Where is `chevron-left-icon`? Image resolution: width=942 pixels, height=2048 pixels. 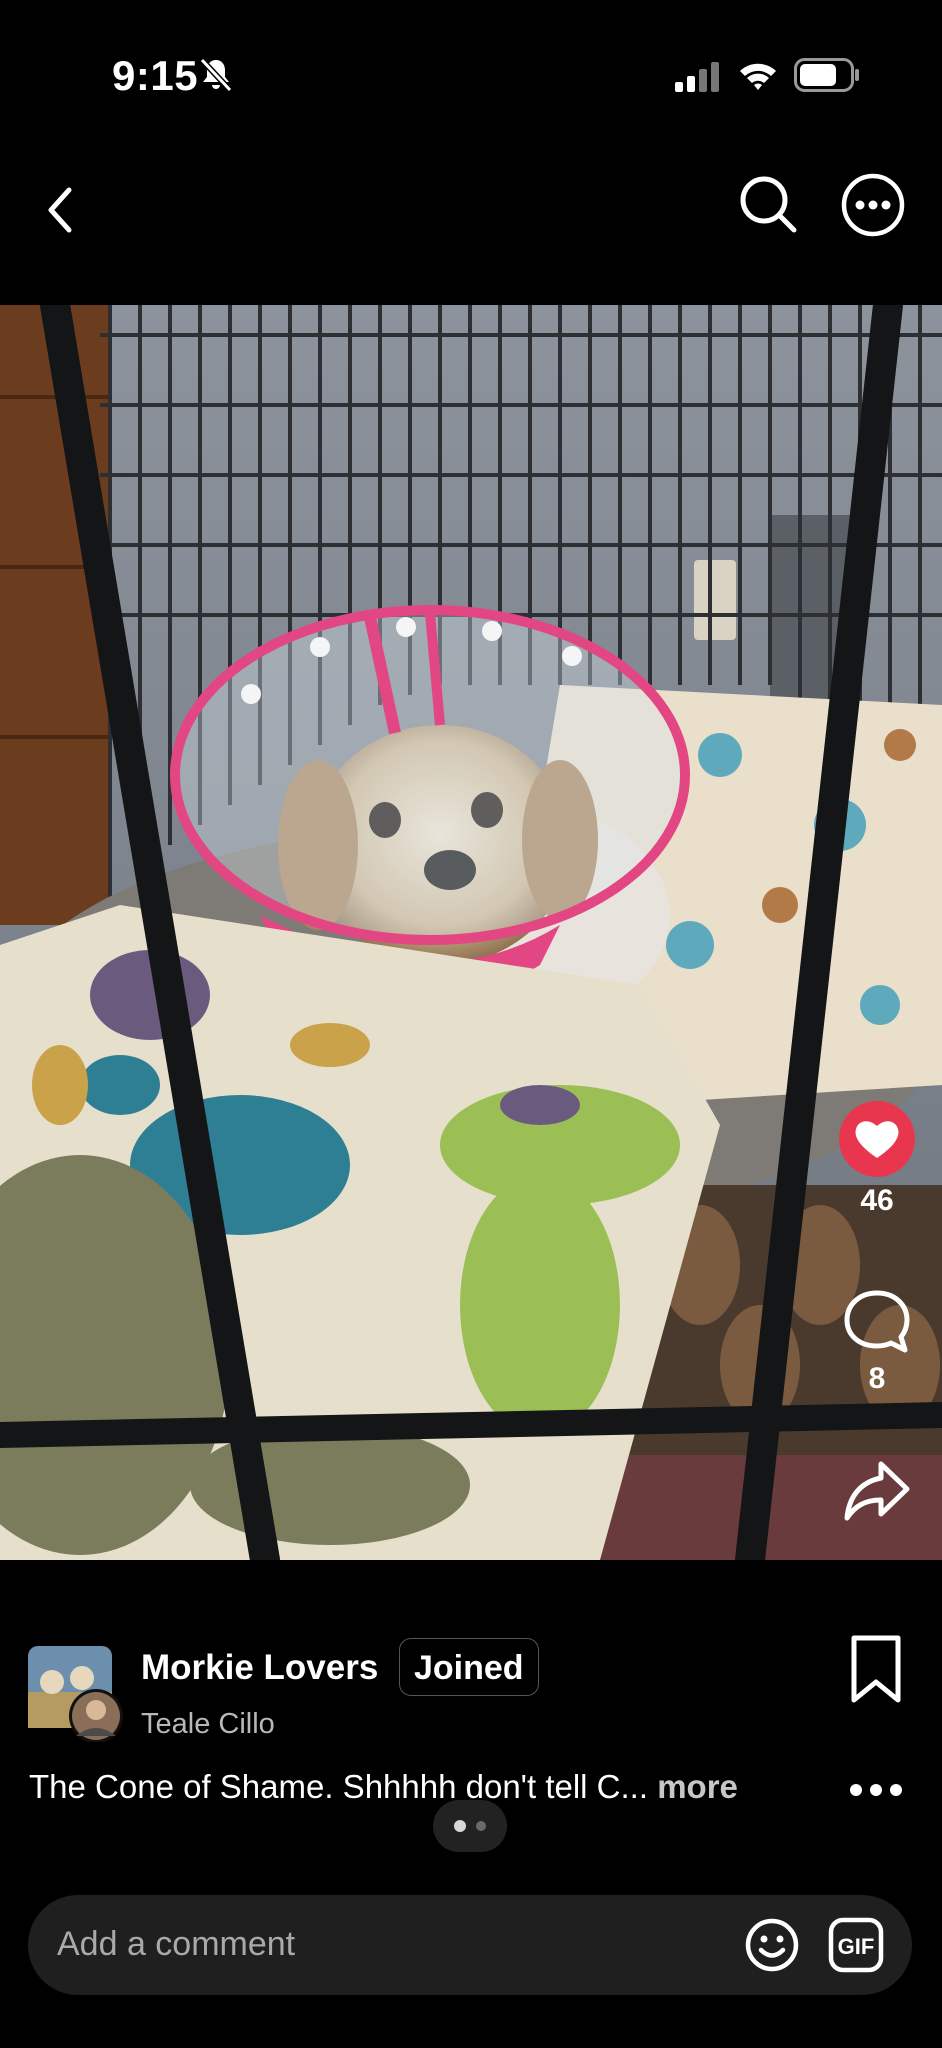 chevron-left-icon is located at coordinates (60, 210).